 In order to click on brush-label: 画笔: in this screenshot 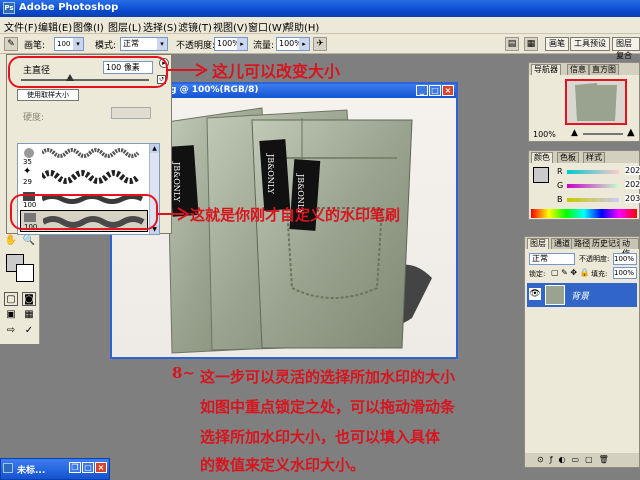, I will do `click(35, 46)`.